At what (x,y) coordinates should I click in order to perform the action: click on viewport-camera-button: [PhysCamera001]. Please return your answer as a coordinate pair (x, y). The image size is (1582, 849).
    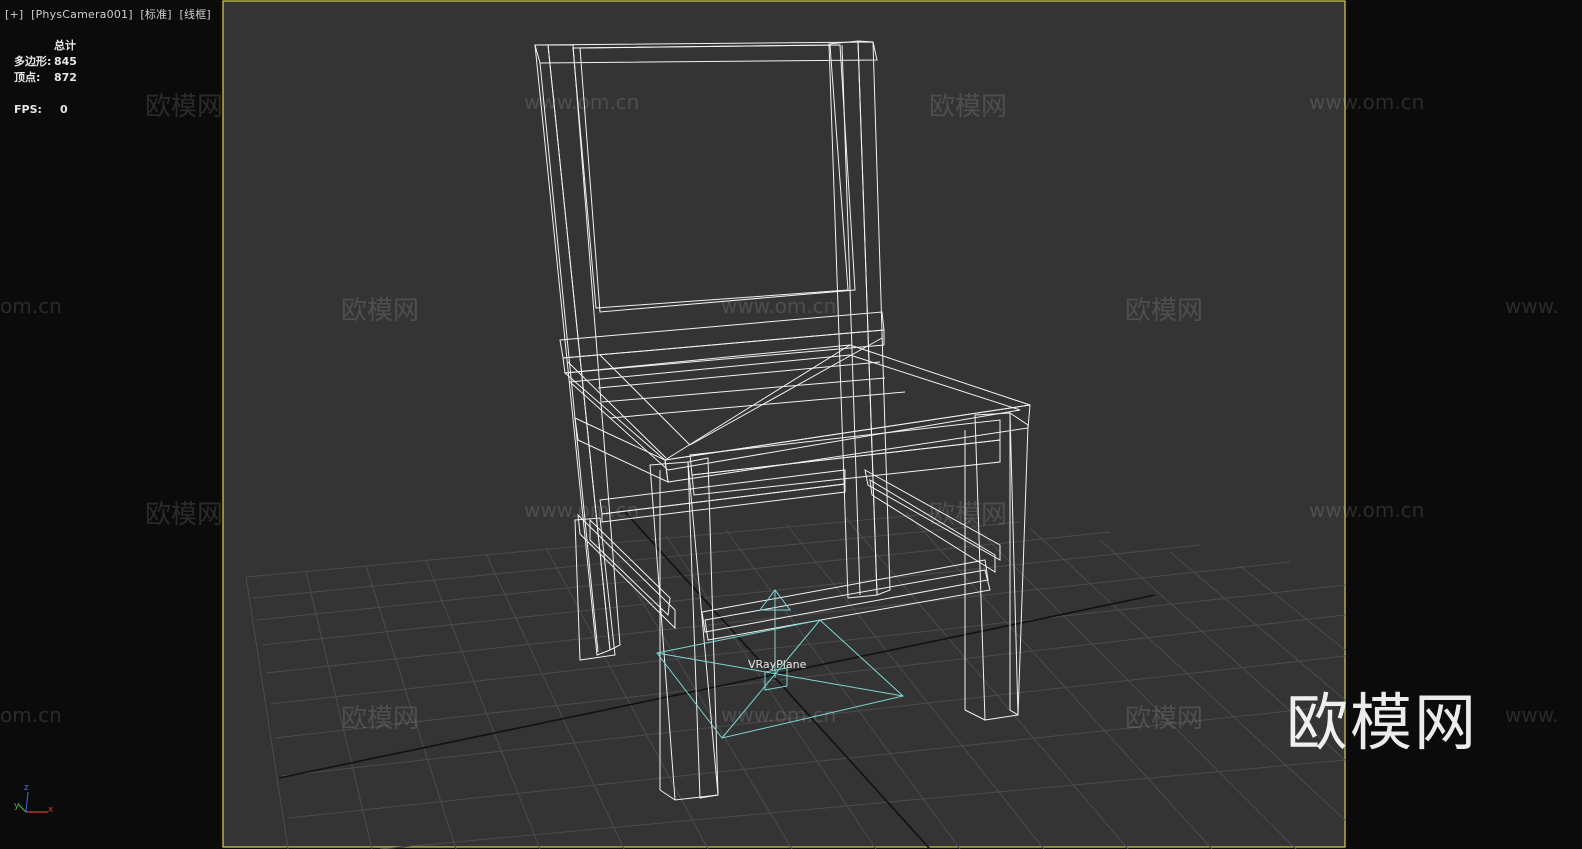
    Looking at the image, I should click on (82, 14).